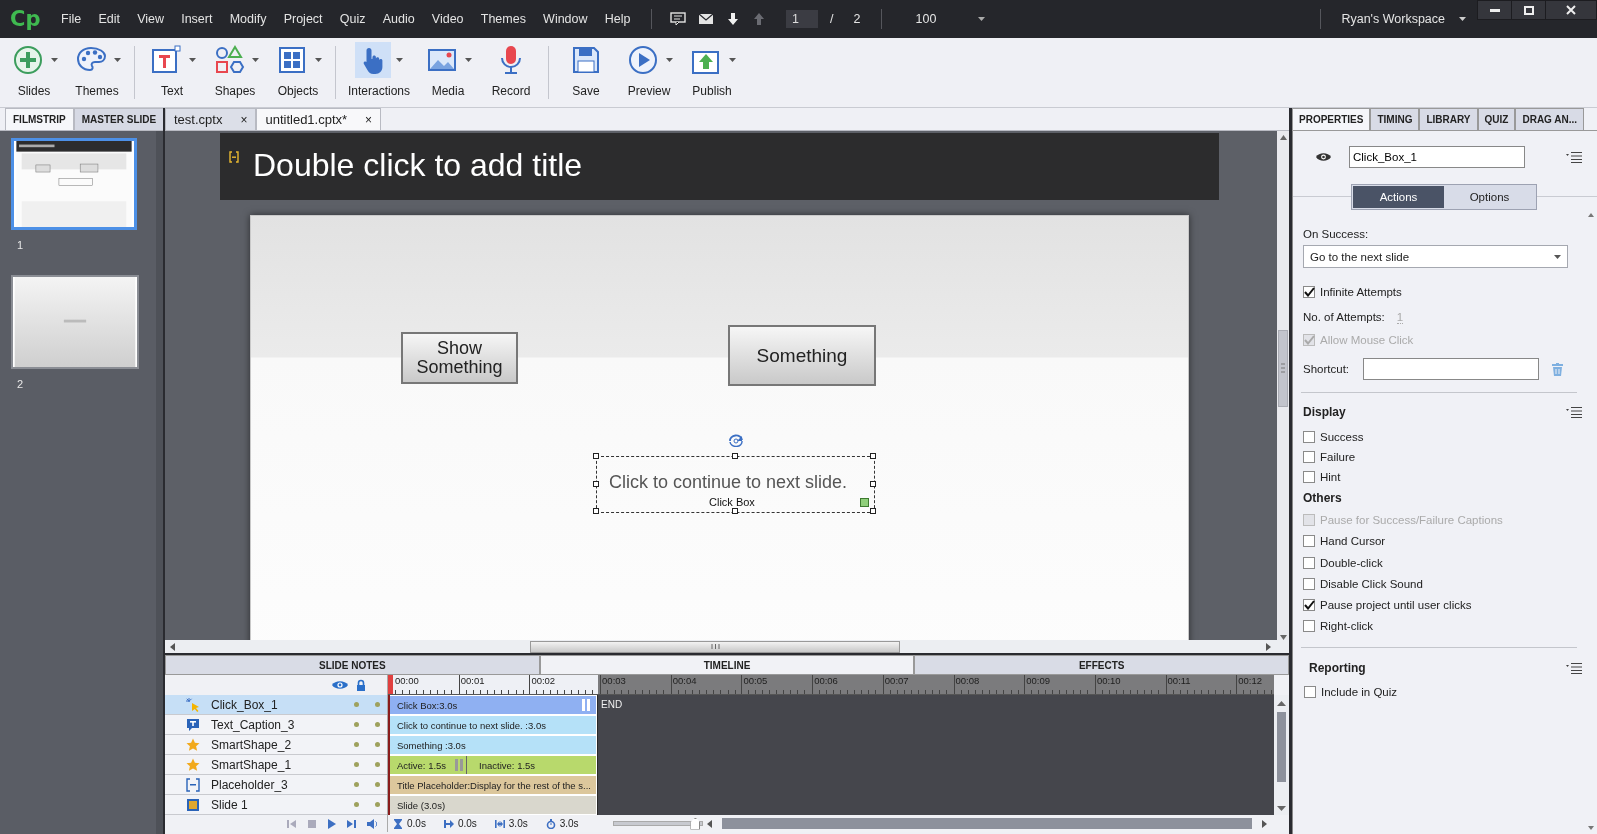 This screenshot has height=834, width=1597. What do you see at coordinates (418, 165) in the screenshot?
I see `slide-title: Double click to add title` at bounding box center [418, 165].